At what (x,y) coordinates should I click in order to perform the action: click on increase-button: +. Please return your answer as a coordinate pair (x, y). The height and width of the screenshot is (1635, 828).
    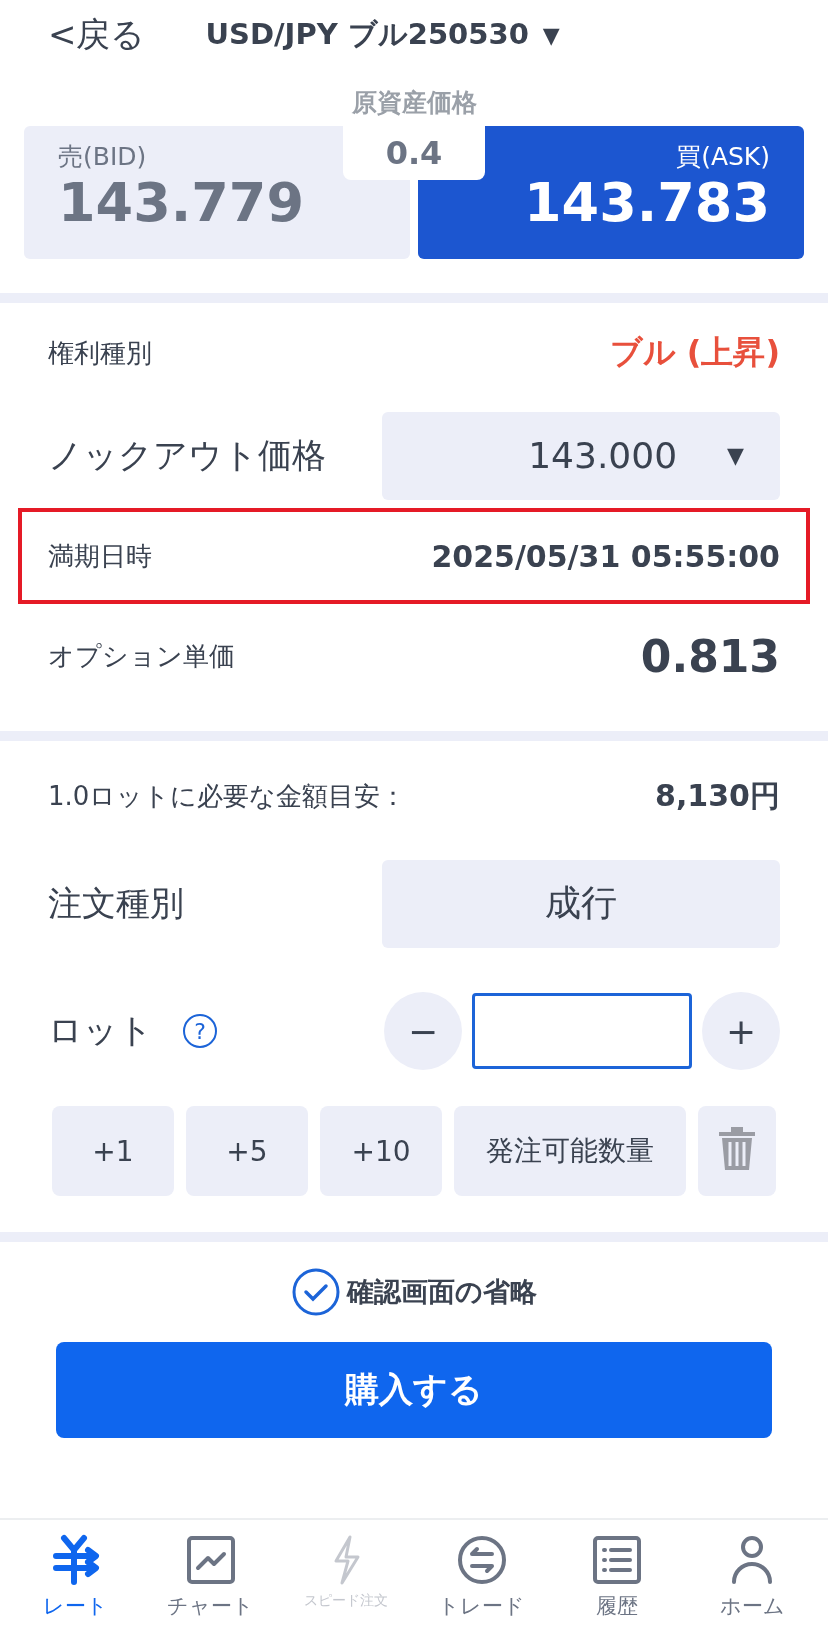
    Looking at the image, I should click on (741, 1031).